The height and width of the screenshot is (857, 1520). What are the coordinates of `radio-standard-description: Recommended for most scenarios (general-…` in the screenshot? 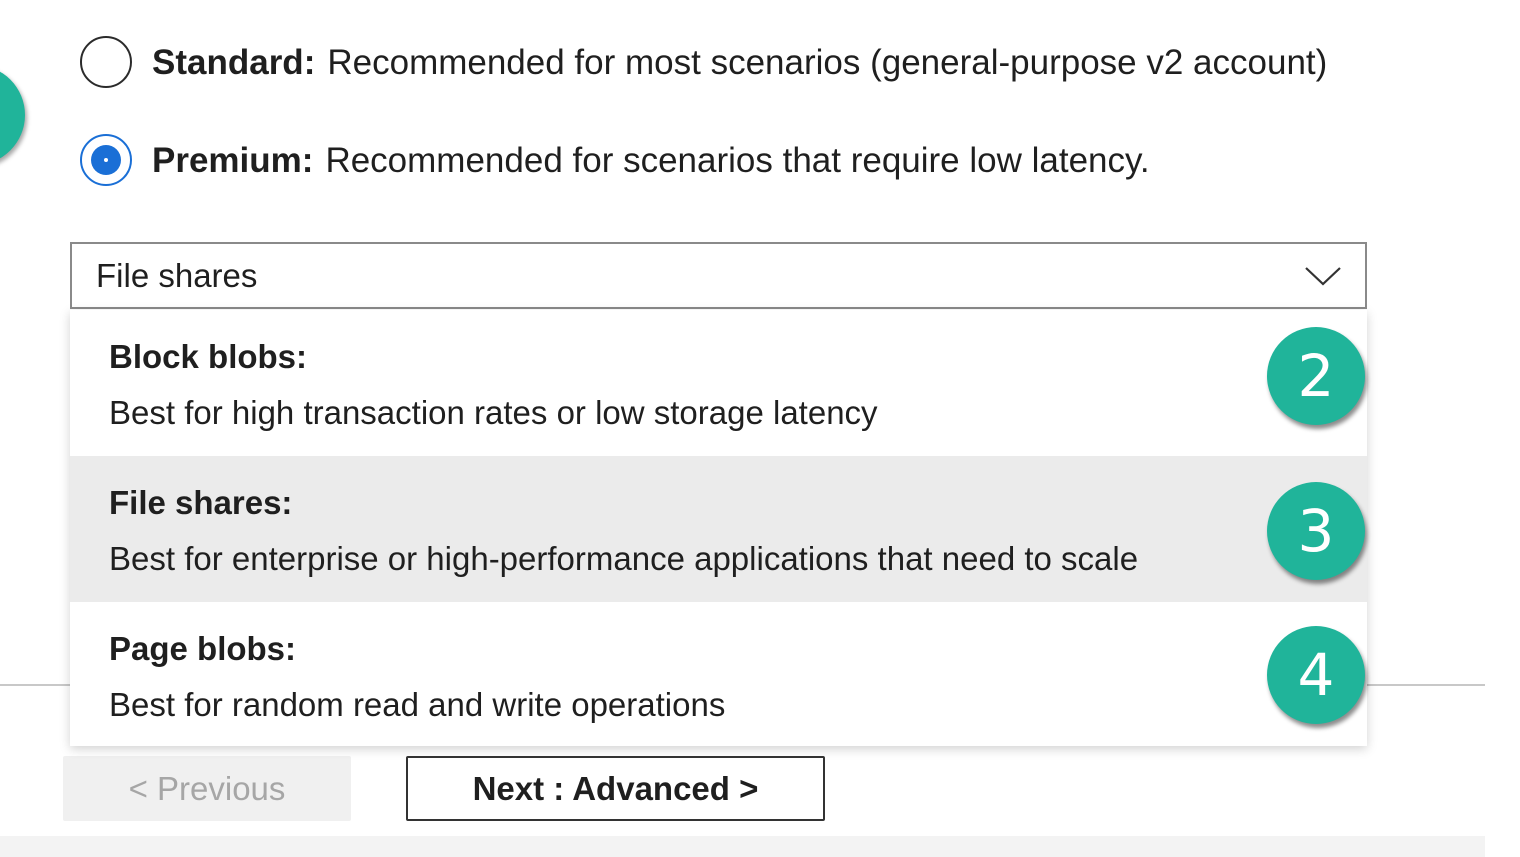 It's located at (827, 62).